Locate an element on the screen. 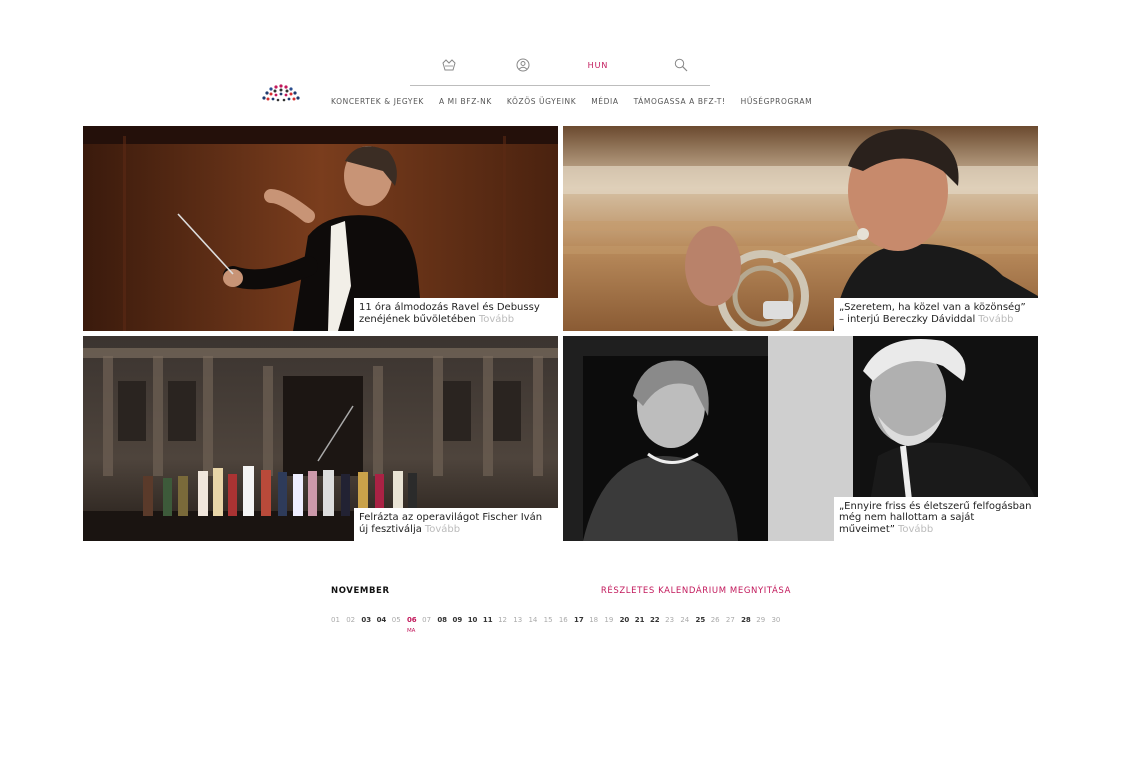  nav-common-affairs: KÖZÖS ÜGYEINK is located at coordinates (541, 101).